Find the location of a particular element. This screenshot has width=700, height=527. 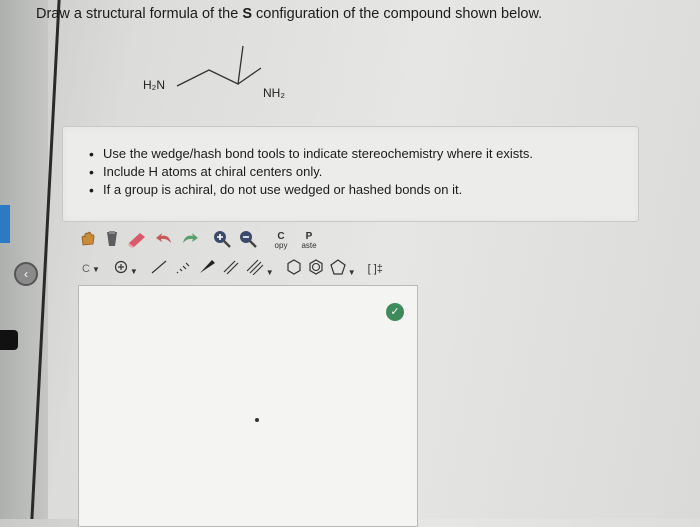

question-prefix: Draw a structural formula of the is located at coordinates (139, 14).